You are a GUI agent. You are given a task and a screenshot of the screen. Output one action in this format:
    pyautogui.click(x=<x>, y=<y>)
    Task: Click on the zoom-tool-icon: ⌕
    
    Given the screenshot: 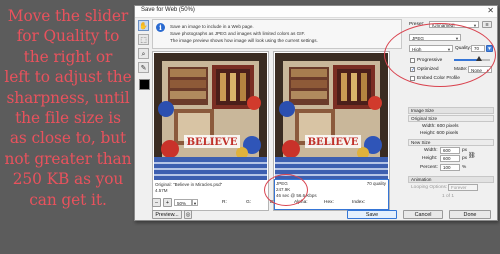 What is the action you would take?
    pyautogui.click(x=143, y=53)
    